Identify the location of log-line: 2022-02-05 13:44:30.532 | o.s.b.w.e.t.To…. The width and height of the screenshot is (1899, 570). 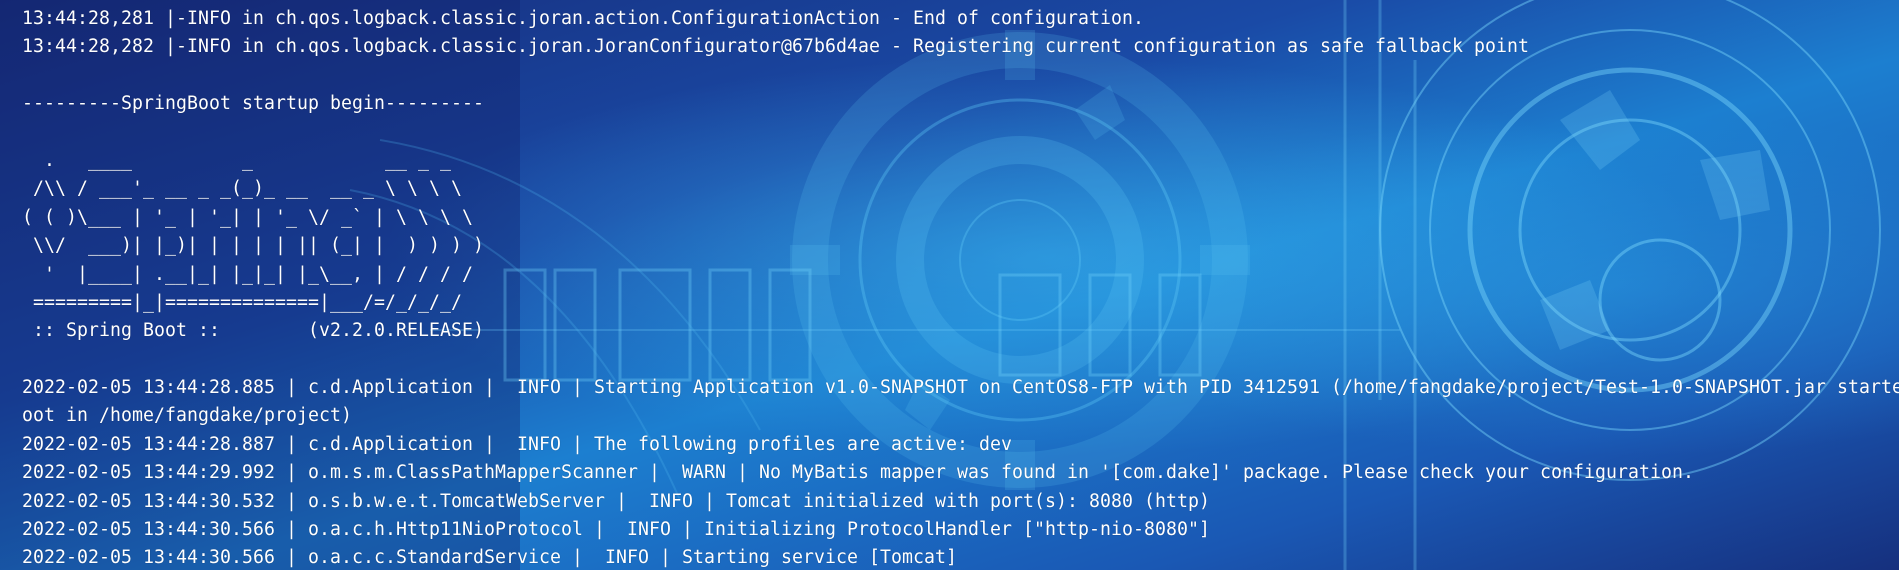
(616, 501).